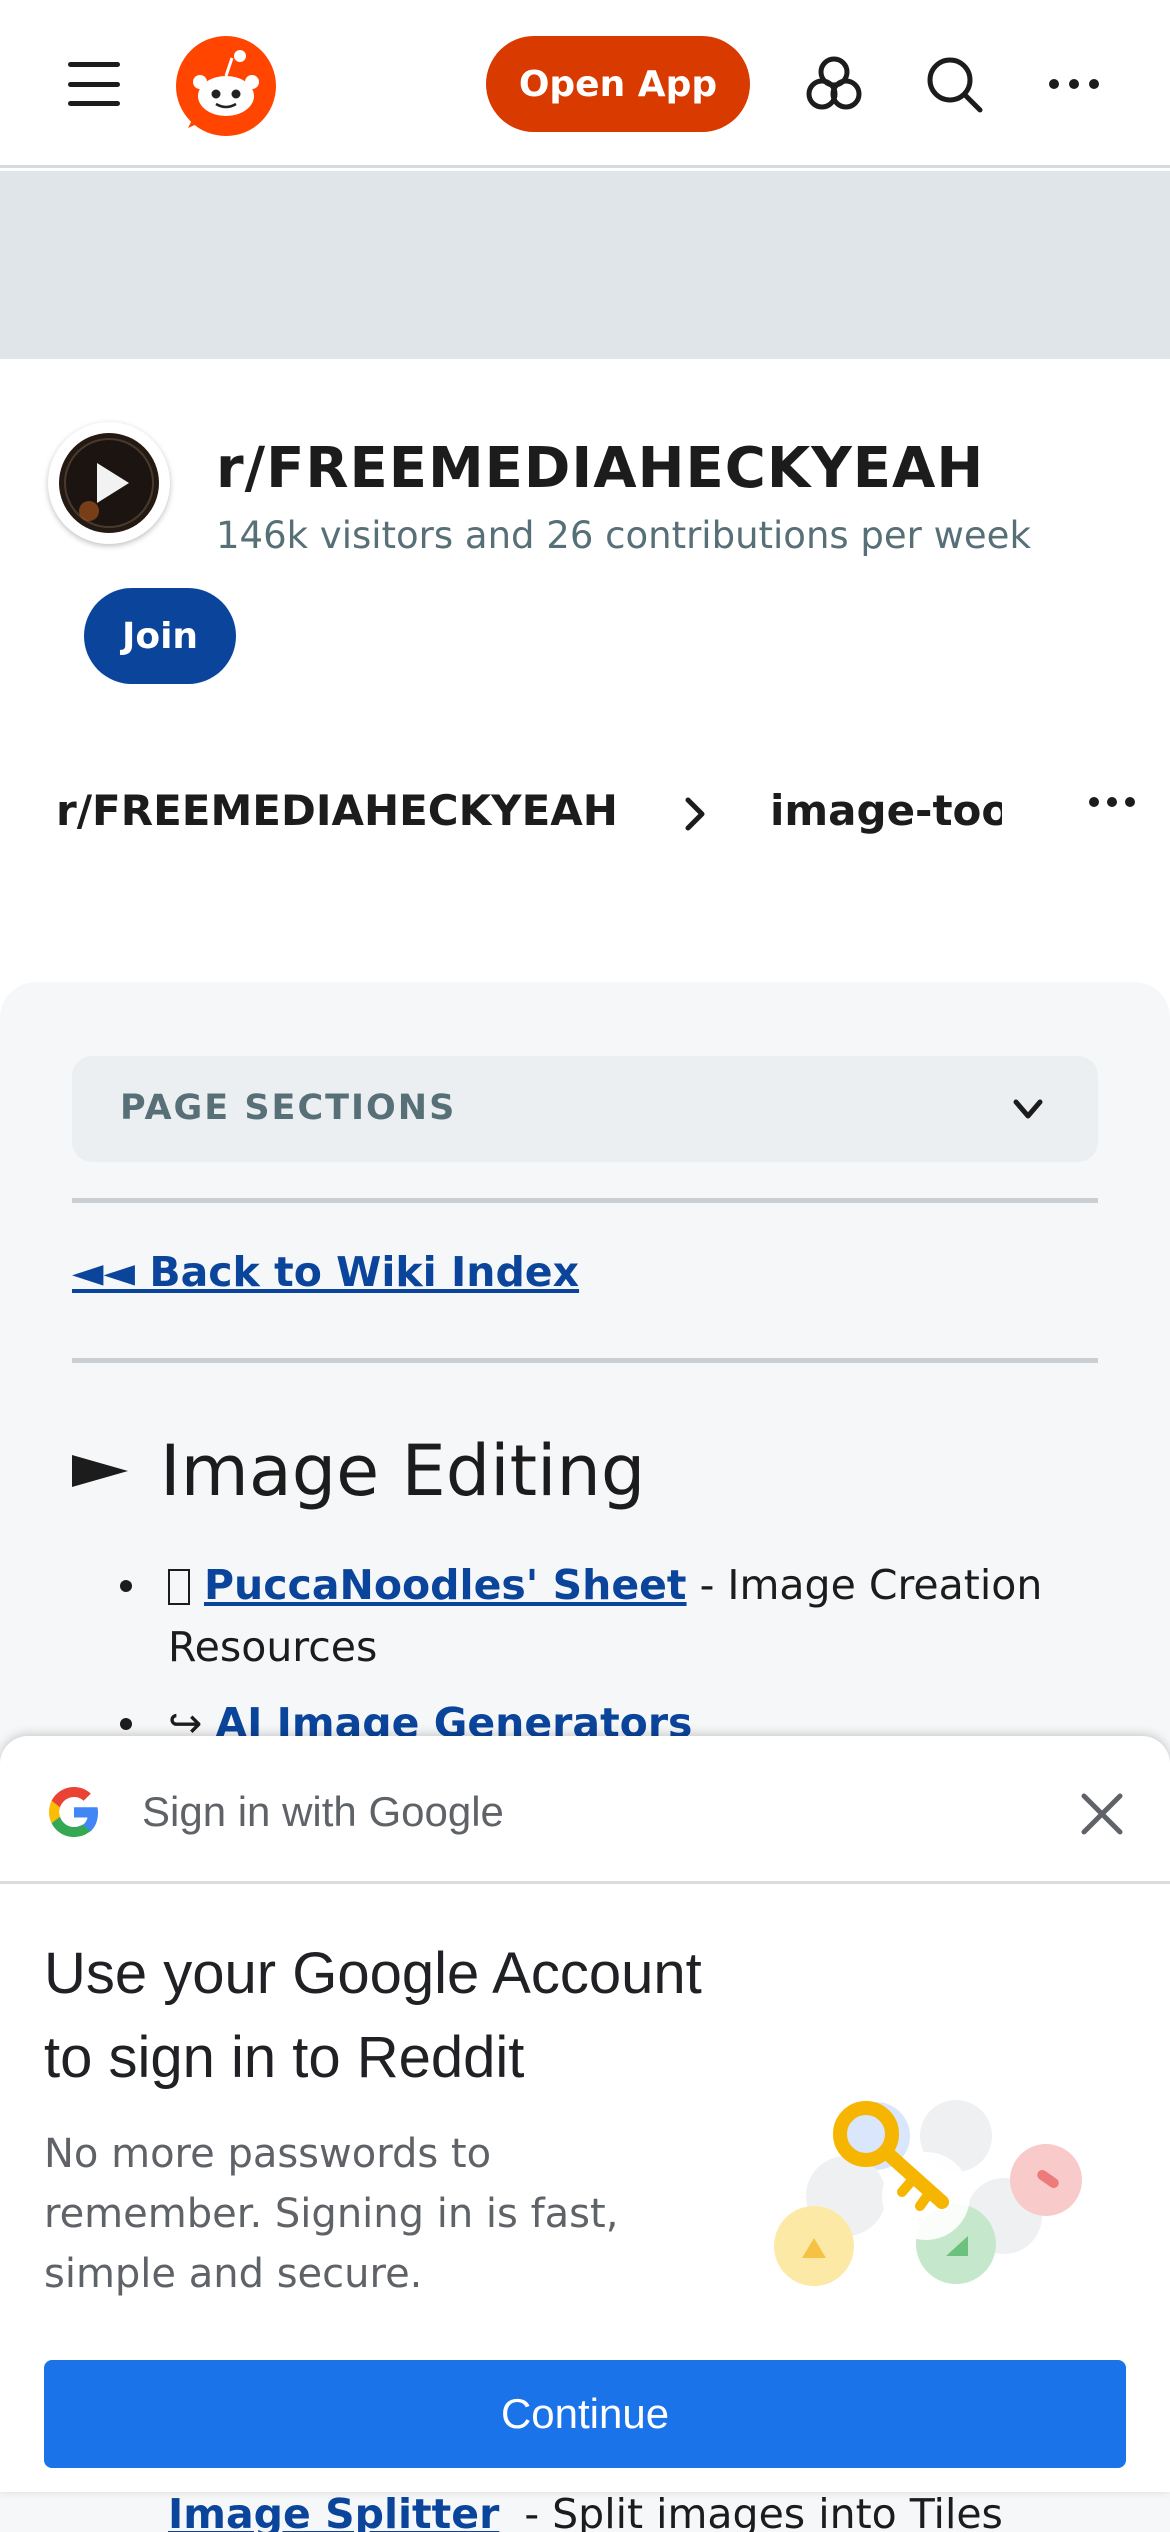 The height and width of the screenshot is (2532, 1170). Describe the element at coordinates (695, 814) in the screenshot. I see `chevron-right-icon` at that location.